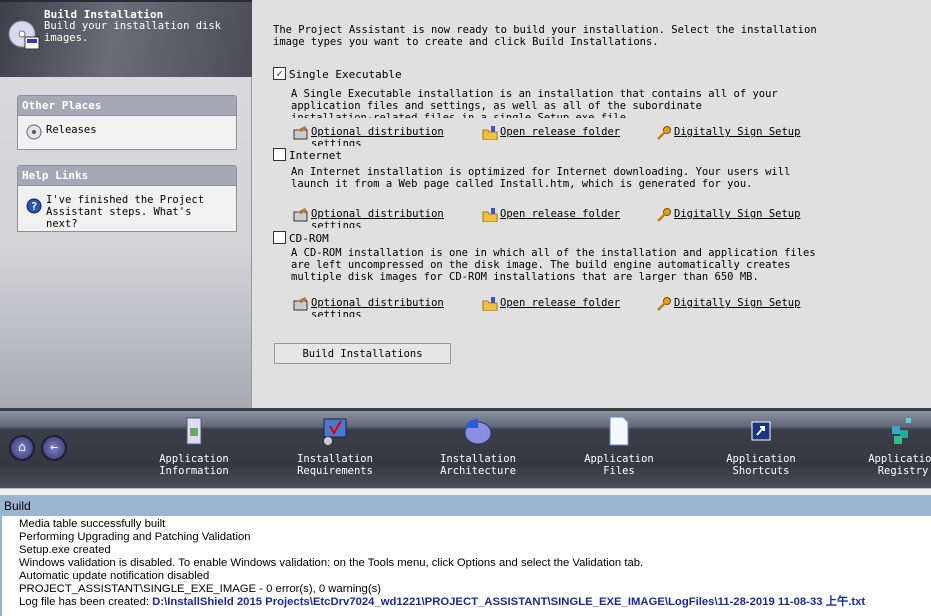  I want to click on output-title: Build, so click(465, 505).